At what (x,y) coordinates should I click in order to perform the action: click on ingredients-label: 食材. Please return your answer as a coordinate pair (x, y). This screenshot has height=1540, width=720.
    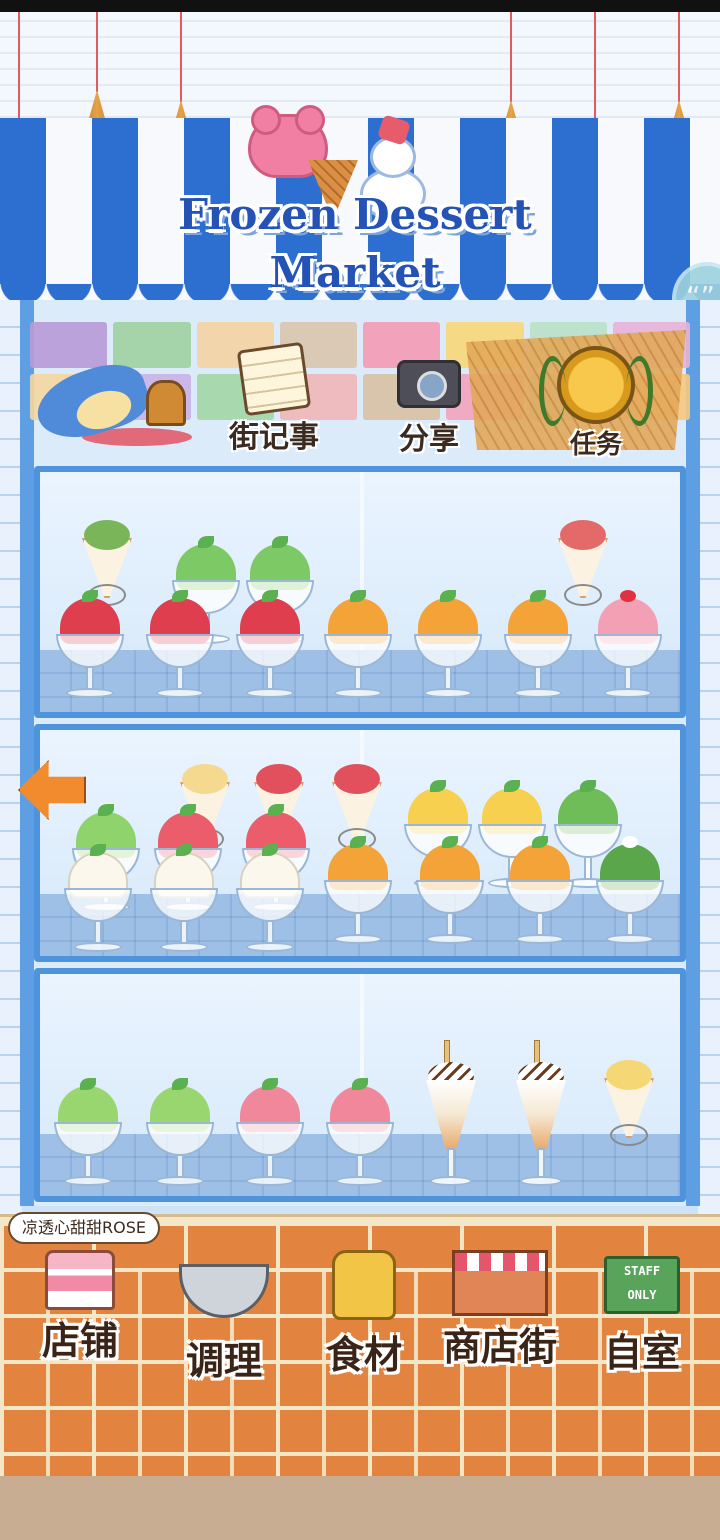
    Looking at the image, I should click on (363, 1355).